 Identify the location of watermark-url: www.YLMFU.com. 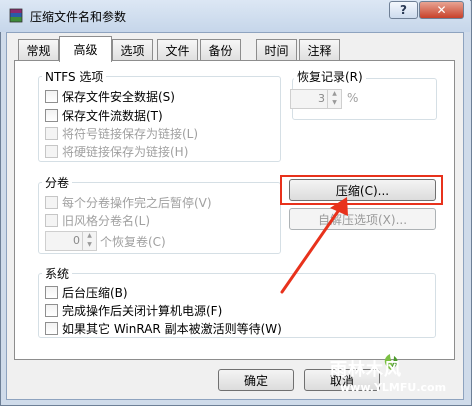
(393, 387).